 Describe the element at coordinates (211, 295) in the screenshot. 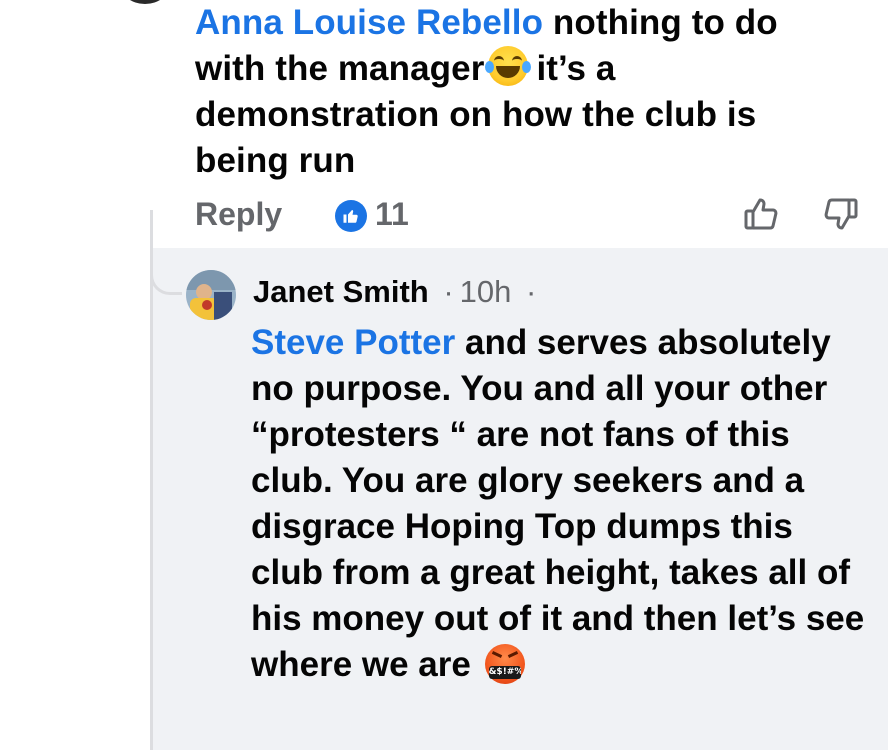

I see `avatar` at that location.